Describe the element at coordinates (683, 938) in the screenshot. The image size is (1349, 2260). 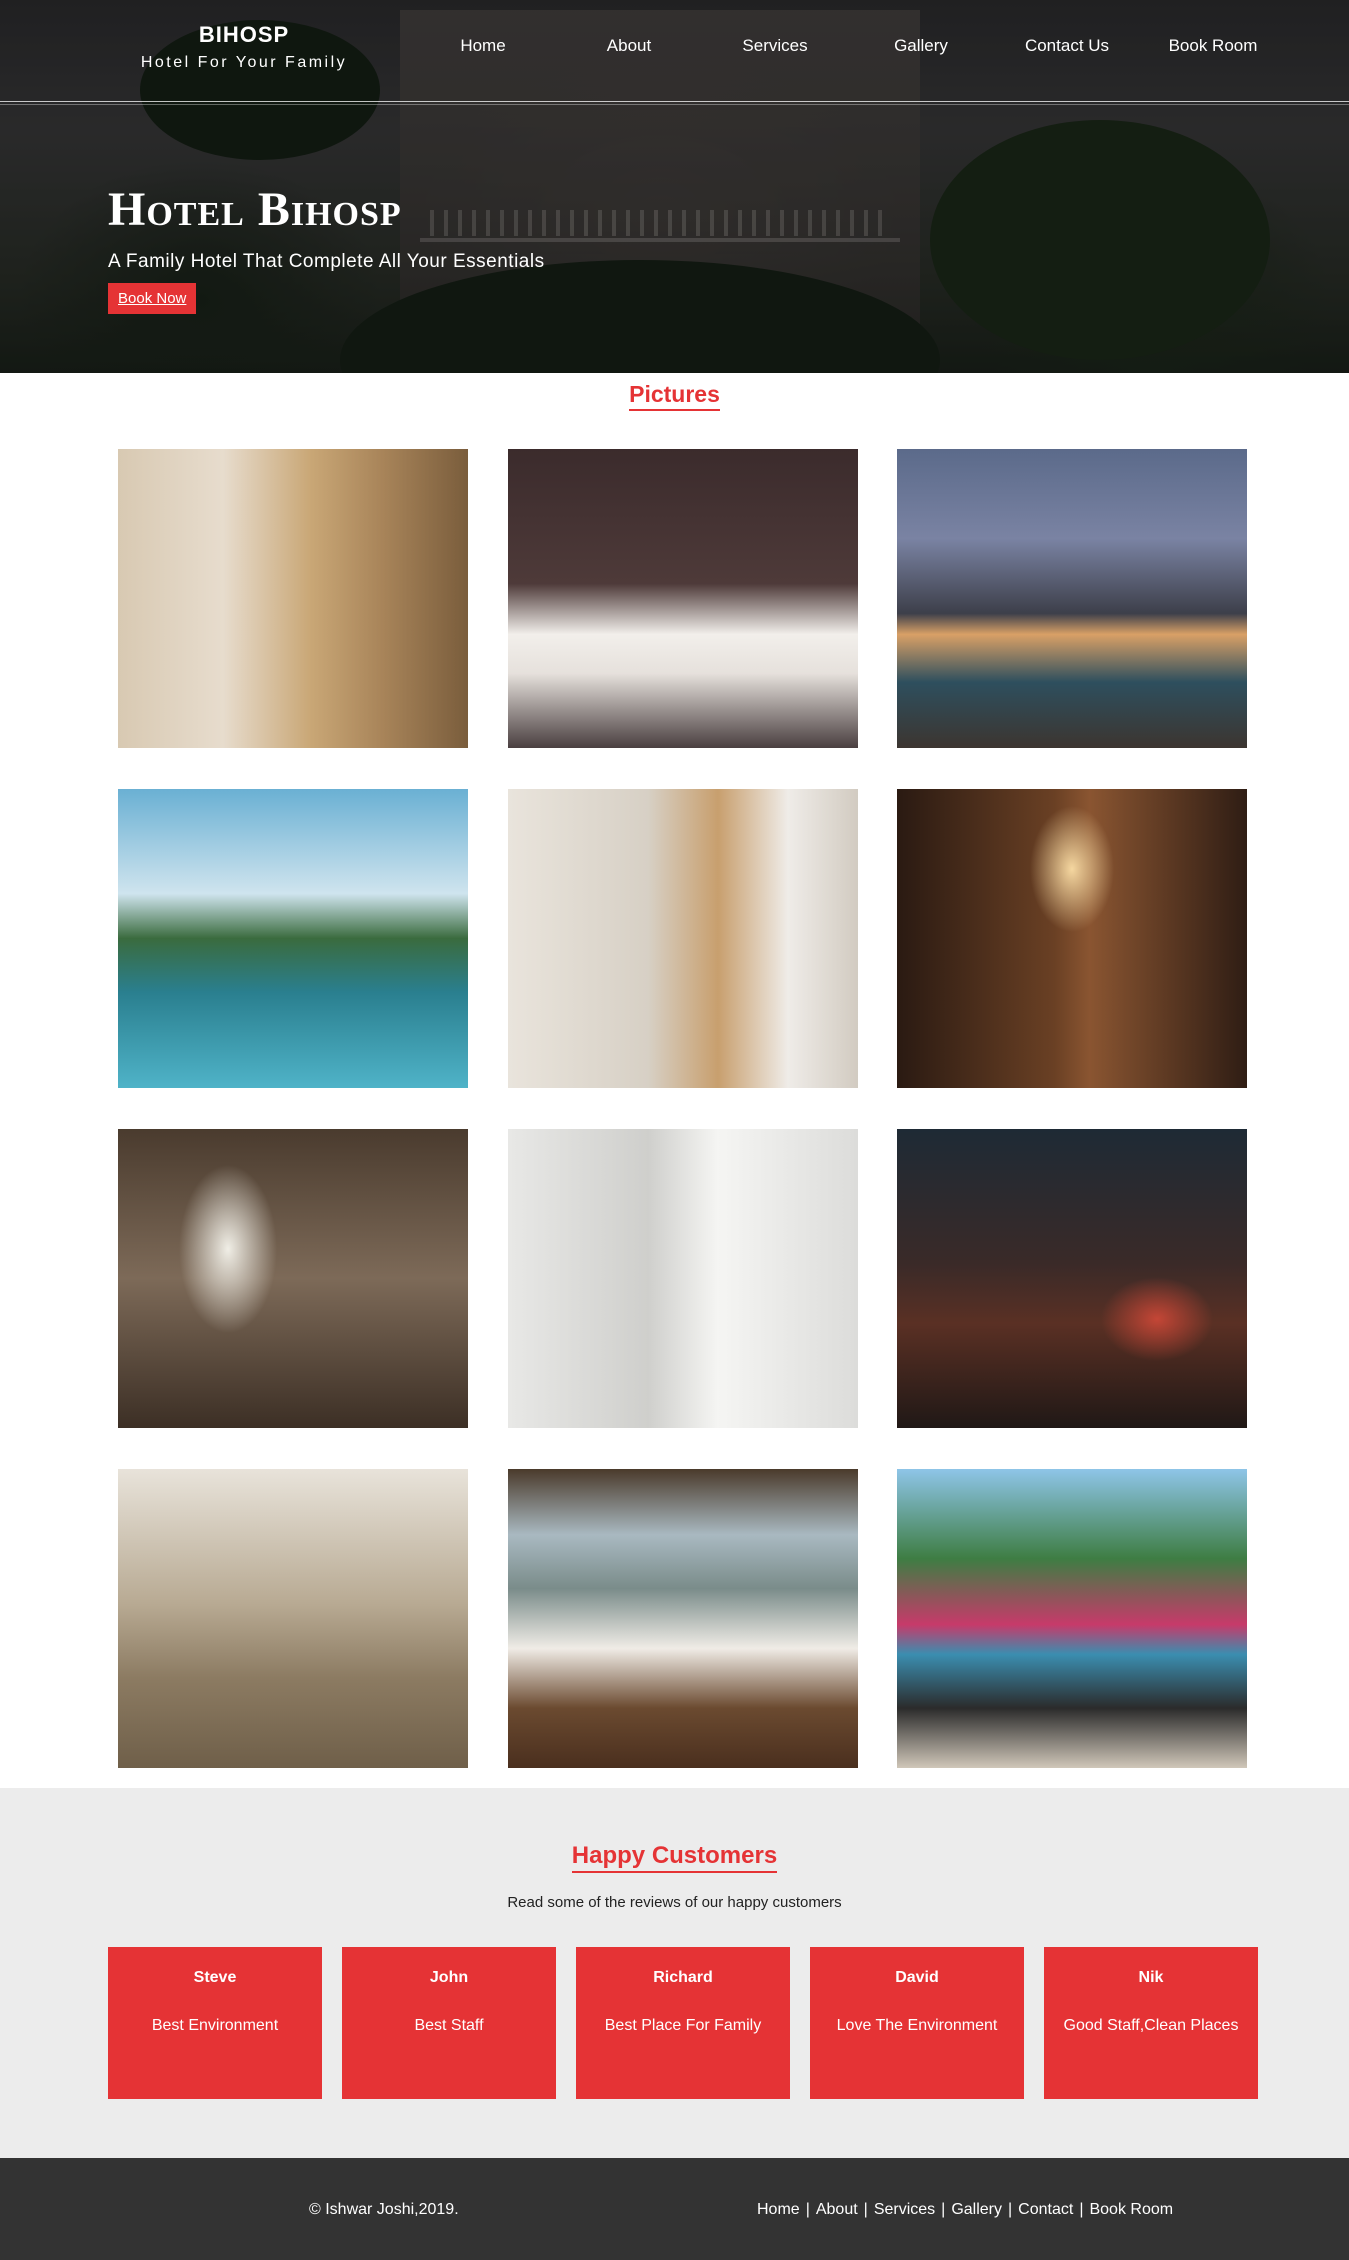
I see `gallery-image-room-modern` at that location.